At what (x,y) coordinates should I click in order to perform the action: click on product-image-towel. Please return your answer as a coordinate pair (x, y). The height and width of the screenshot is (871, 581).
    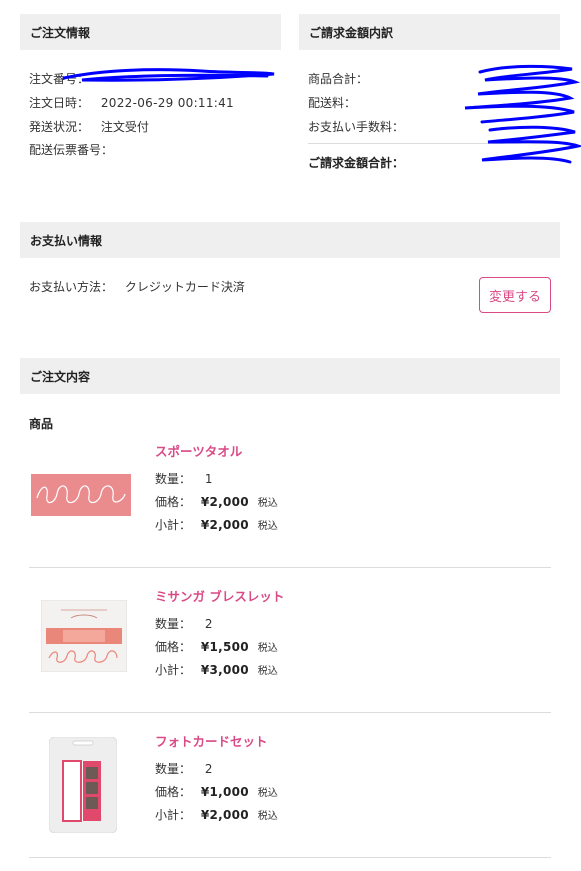
    Looking at the image, I should click on (81, 495).